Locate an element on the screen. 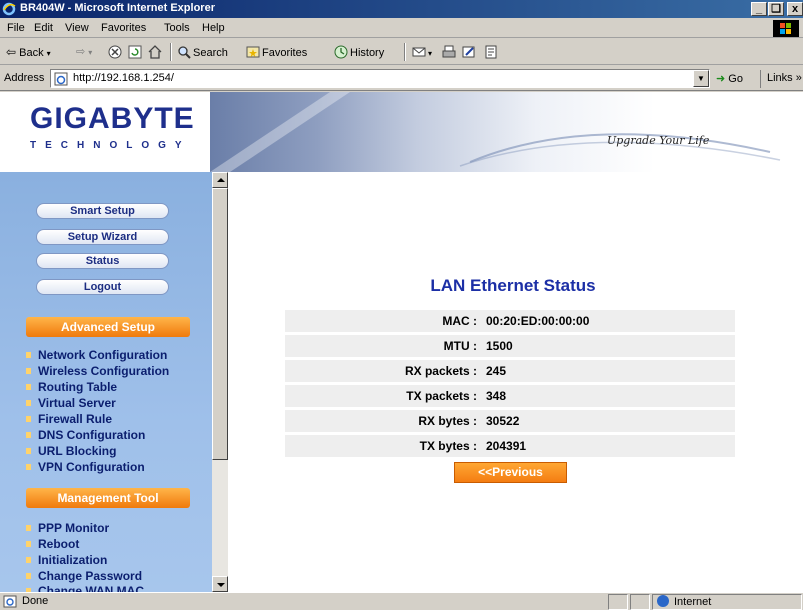  sidebar-scrollbar is located at coordinates (220, 382).